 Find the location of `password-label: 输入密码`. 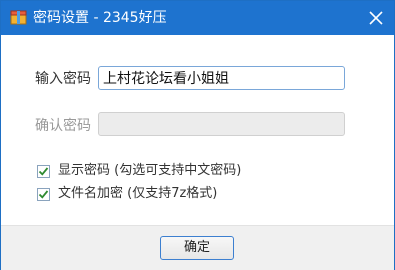

password-label: 输入密码 is located at coordinates (63, 79).